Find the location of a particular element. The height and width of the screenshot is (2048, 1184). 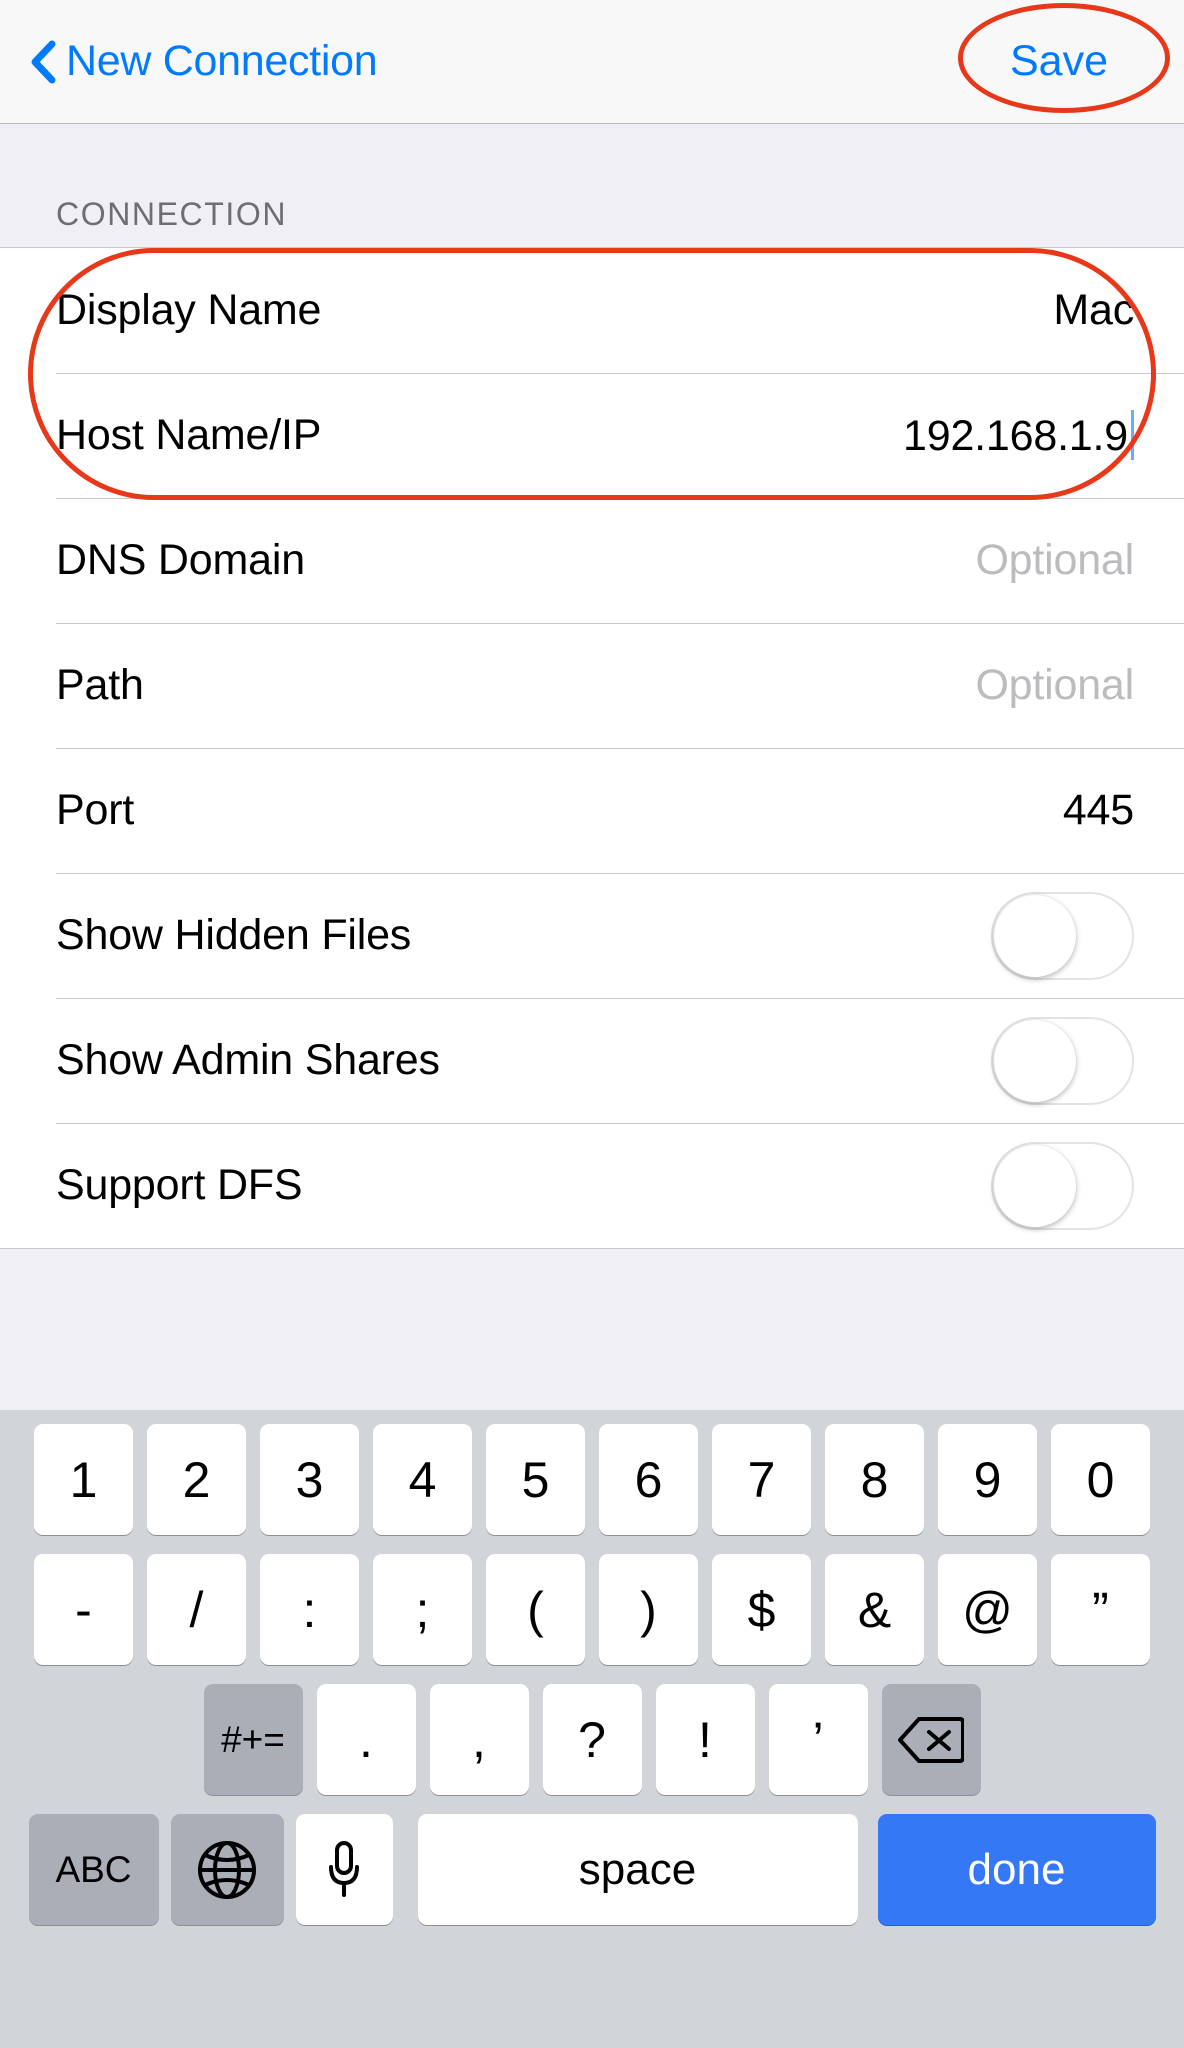

path-input: Optional is located at coordinates (1054, 685).